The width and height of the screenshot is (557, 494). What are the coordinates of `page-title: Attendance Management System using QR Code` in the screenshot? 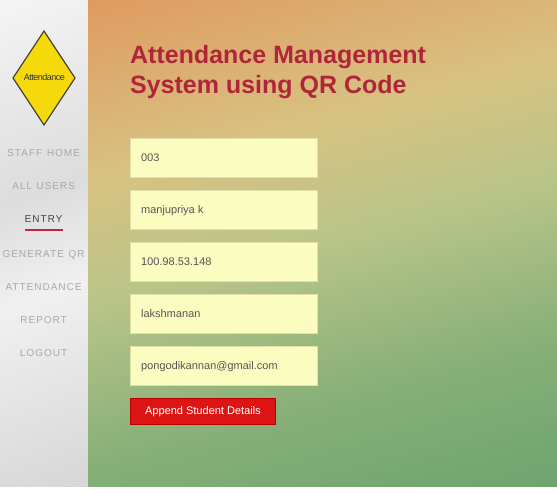 It's located at (278, 70).